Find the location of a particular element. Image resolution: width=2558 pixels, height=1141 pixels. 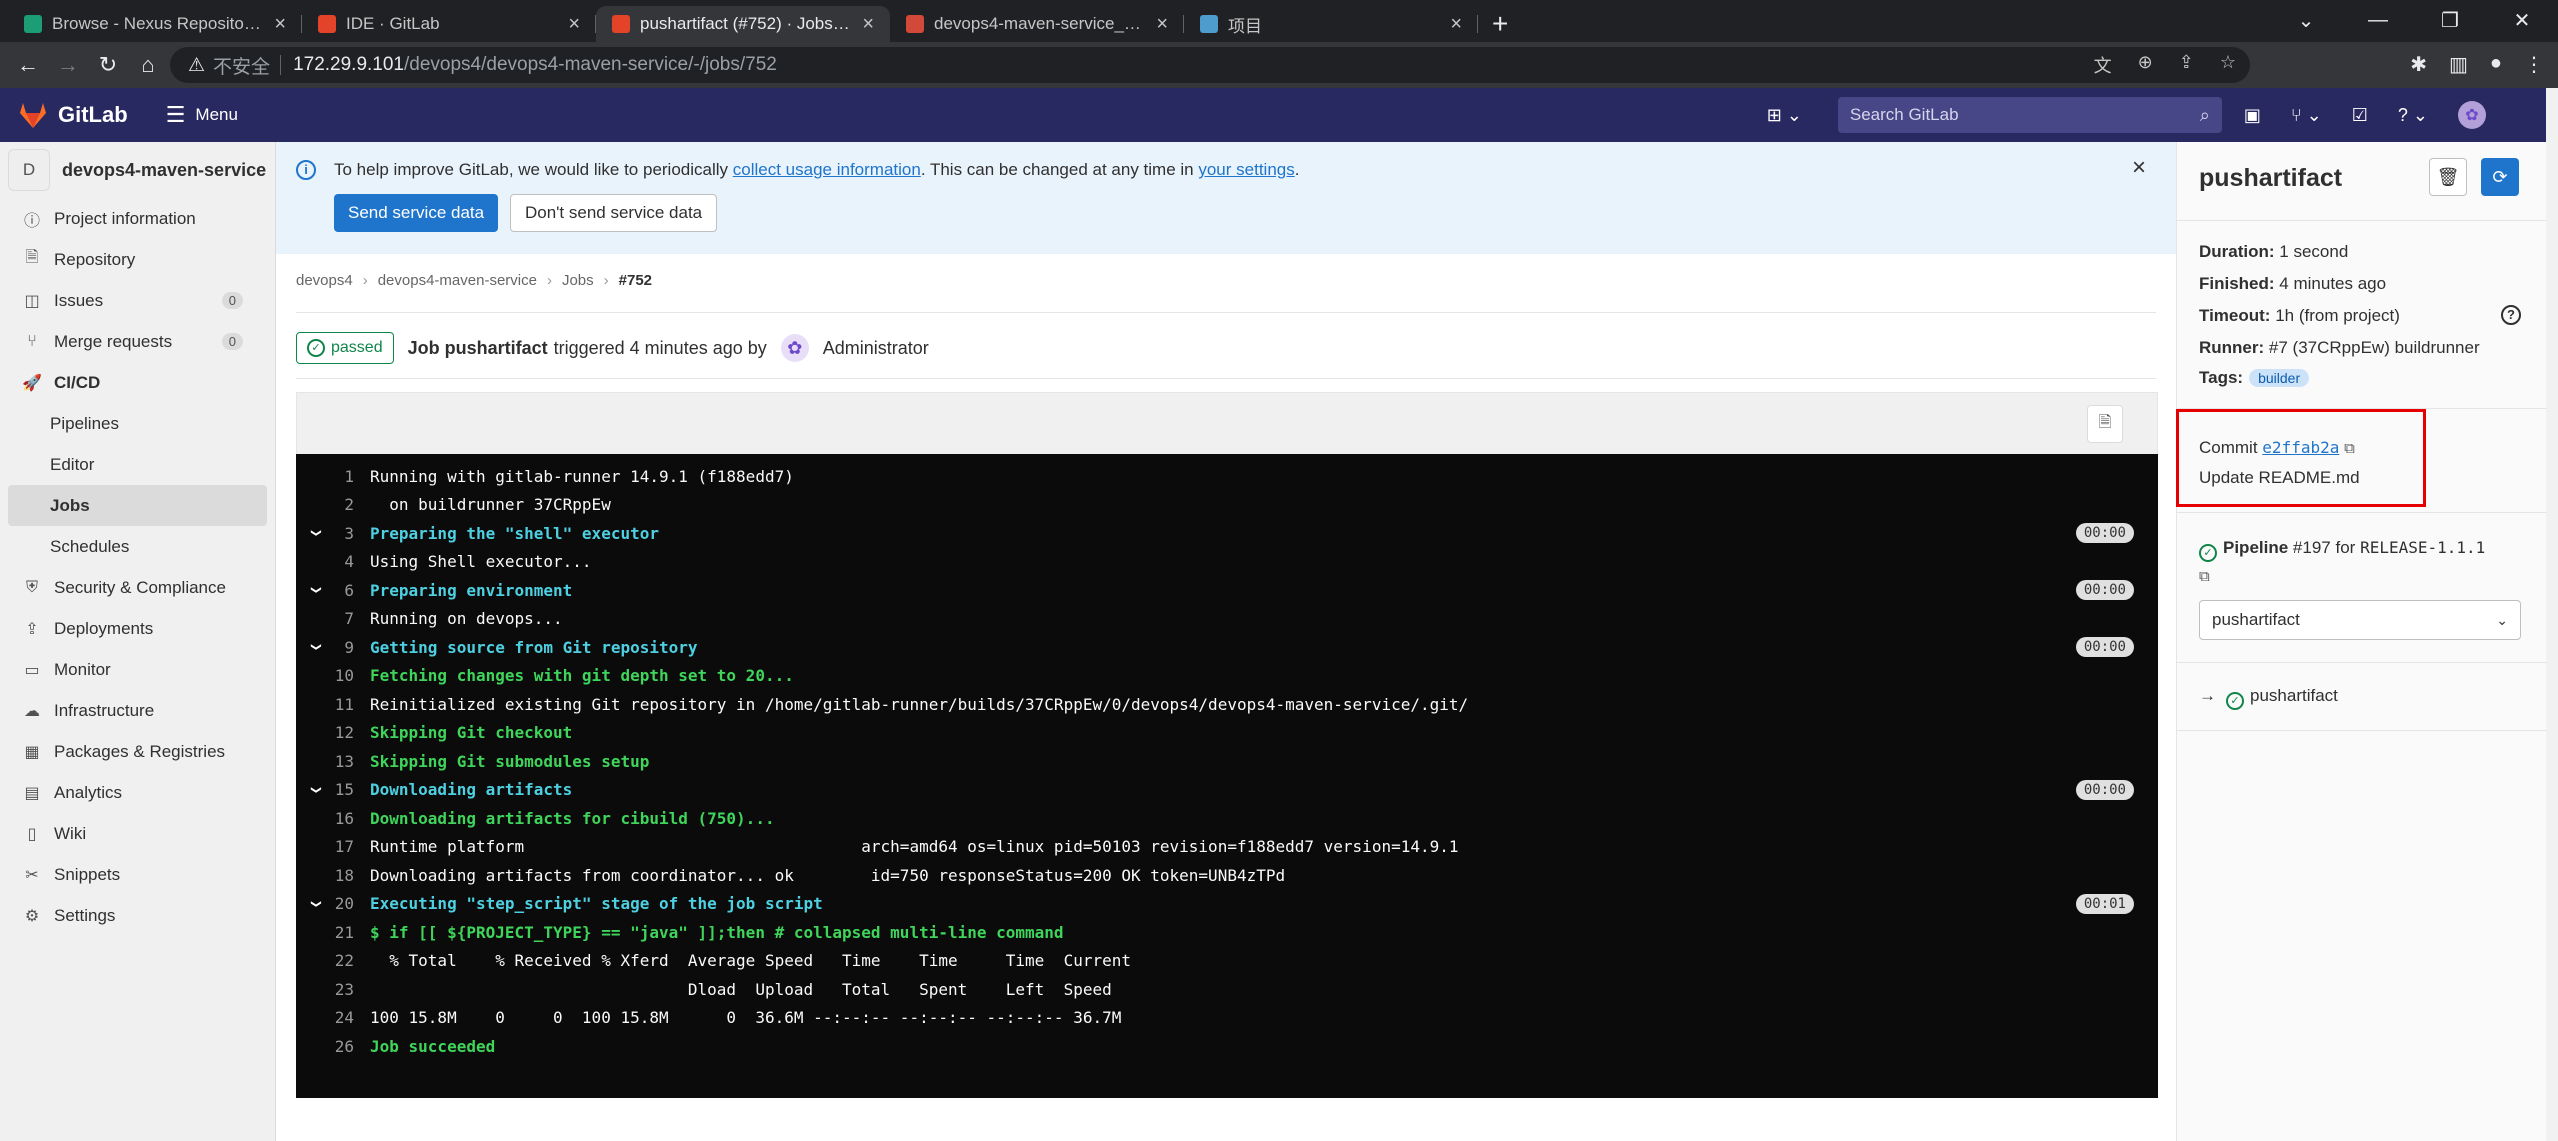

collect-usage-link: collect usage information is located at coordinates (827, 169).